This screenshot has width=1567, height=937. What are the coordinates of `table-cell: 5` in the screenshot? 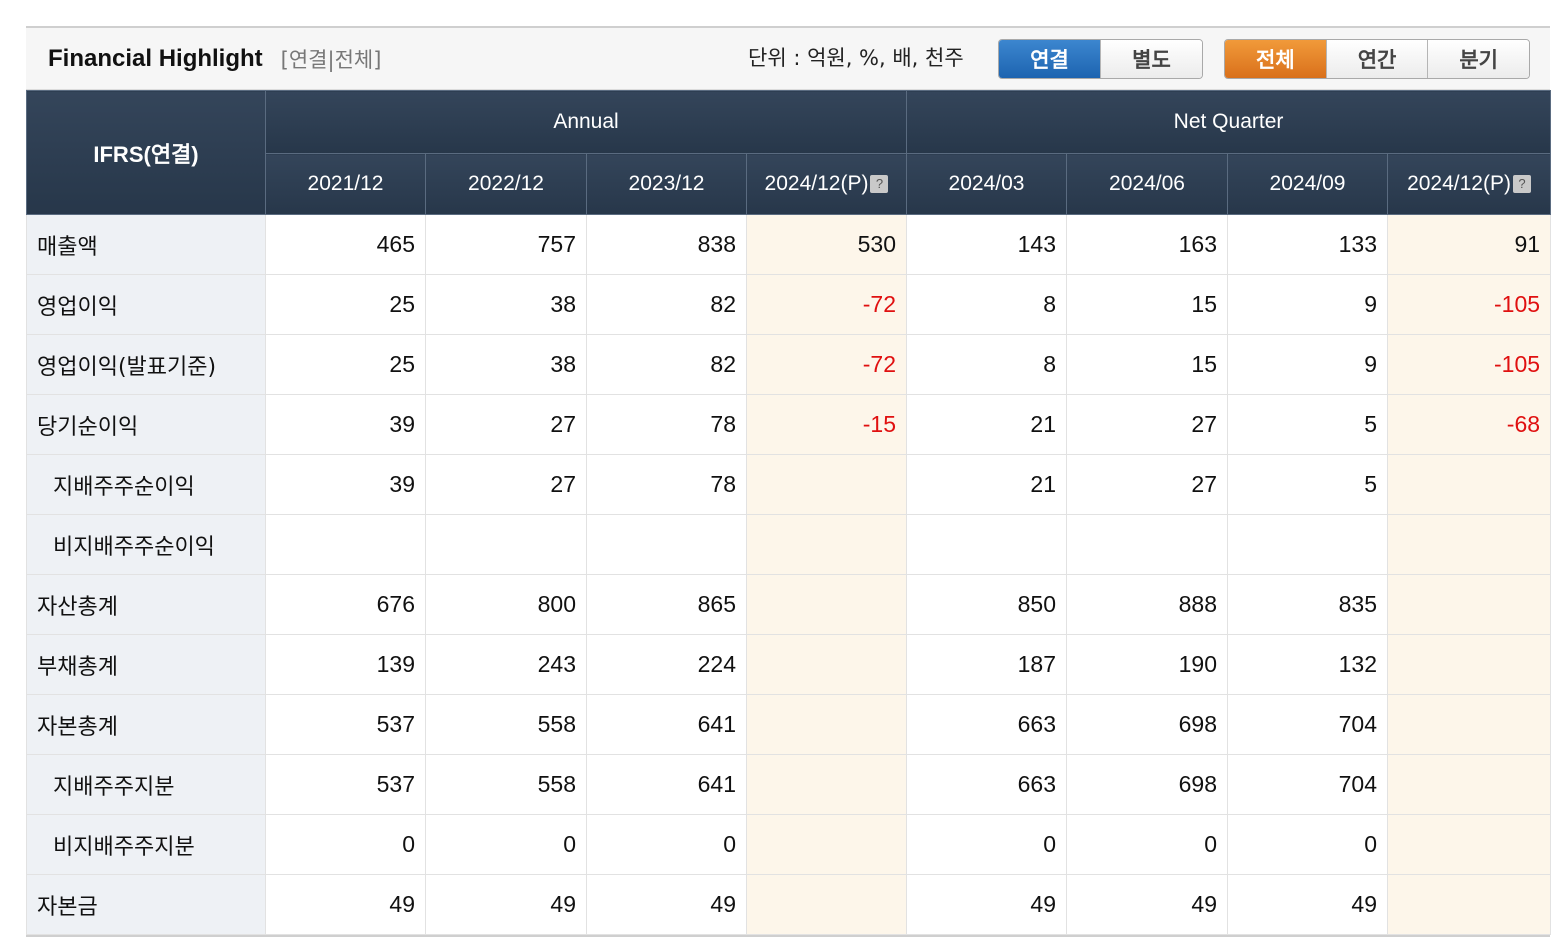 It's located at (1308, 424).